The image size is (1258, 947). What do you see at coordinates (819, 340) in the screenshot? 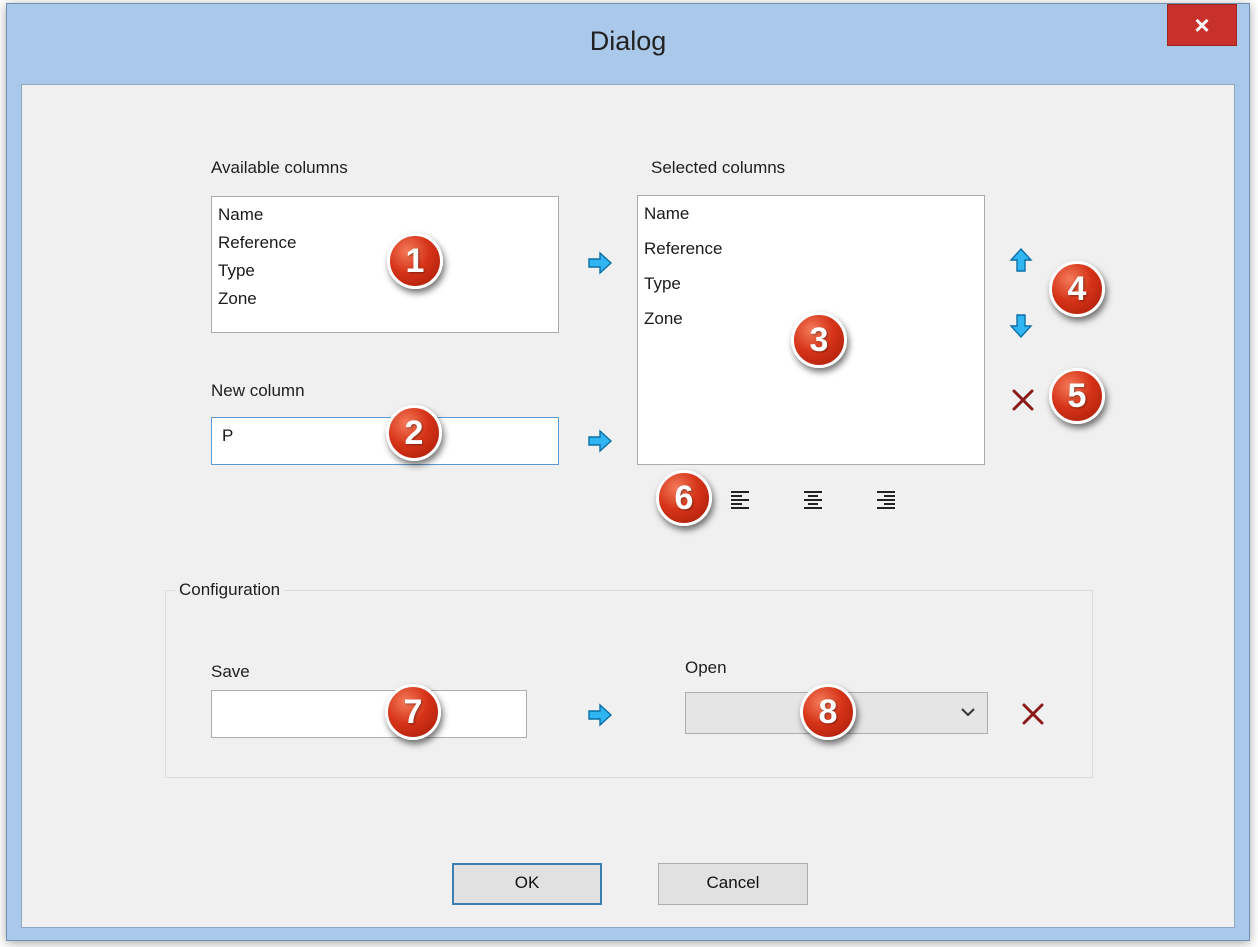
I see `callout-badge-3: 3` at bounding box center [819, 340].